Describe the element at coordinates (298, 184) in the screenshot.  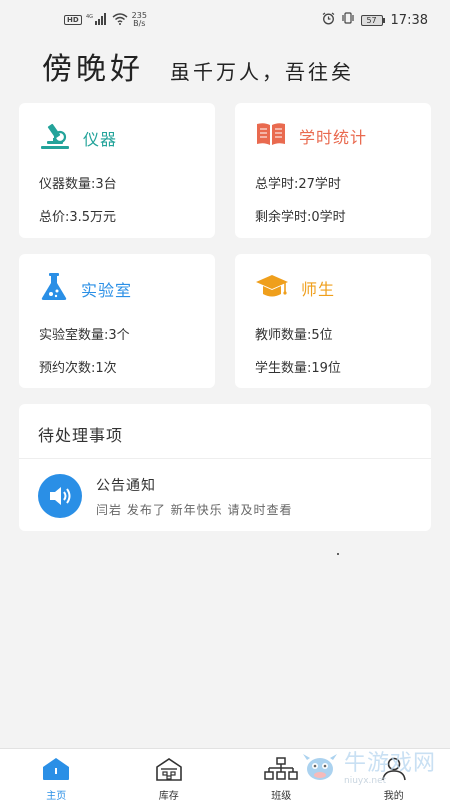
I see `total-hours: 总学时:27学时` at that location.